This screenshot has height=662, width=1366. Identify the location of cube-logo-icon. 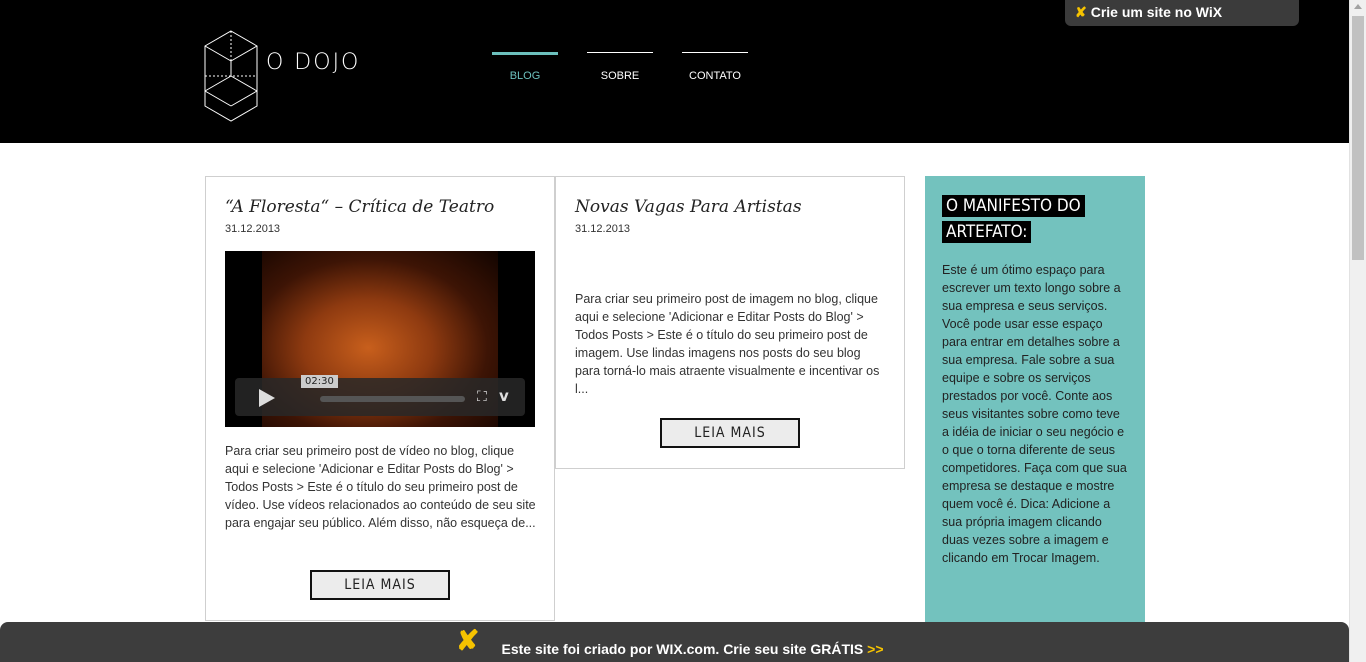
(231, 76).